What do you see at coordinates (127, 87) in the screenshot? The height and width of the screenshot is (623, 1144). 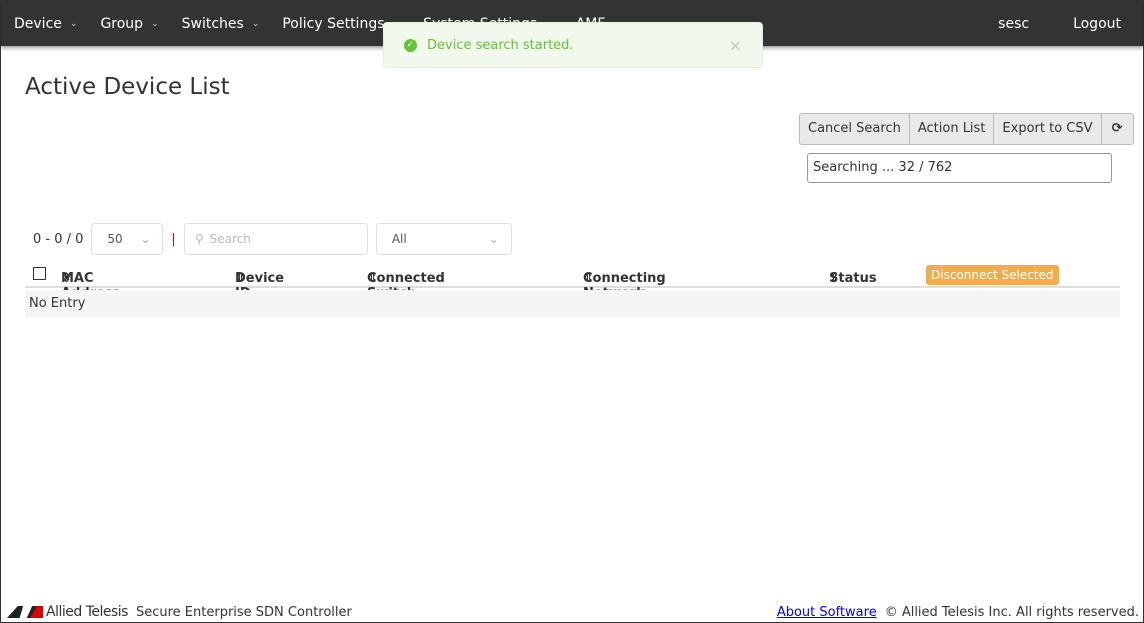 I see `page-title: Active Device List` at bounding box center [127, 87].